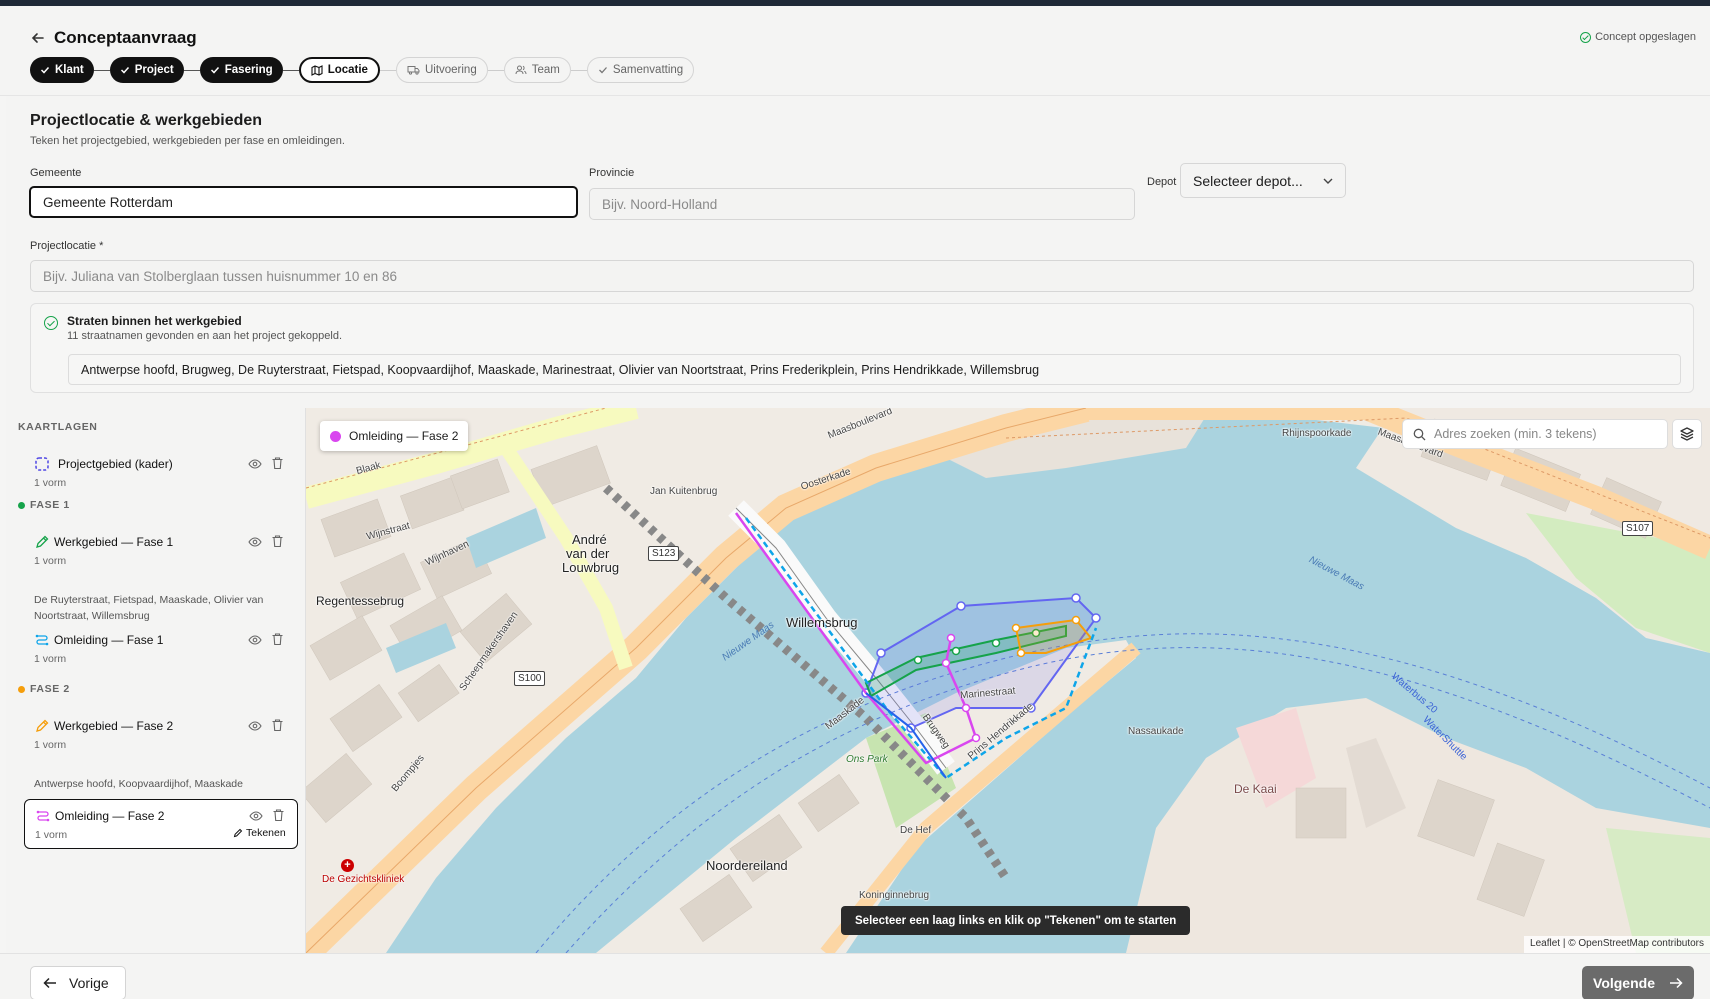 This screenshot has height=999, width=1710. I want to click on label-noordereiland: Noordereiland, so click(747, 865).